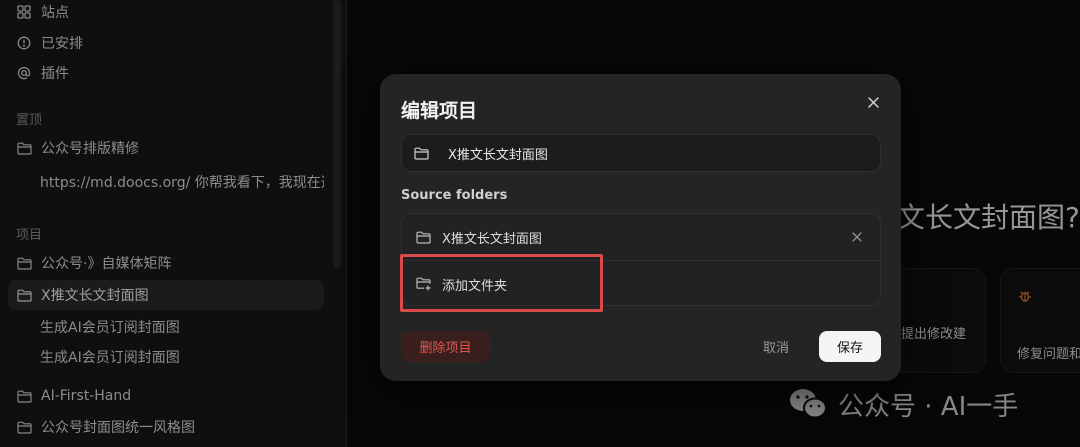 The width and height of the screenshot is (1080, 447). I want to click on cancel-button: 取消, so click(776, 346).